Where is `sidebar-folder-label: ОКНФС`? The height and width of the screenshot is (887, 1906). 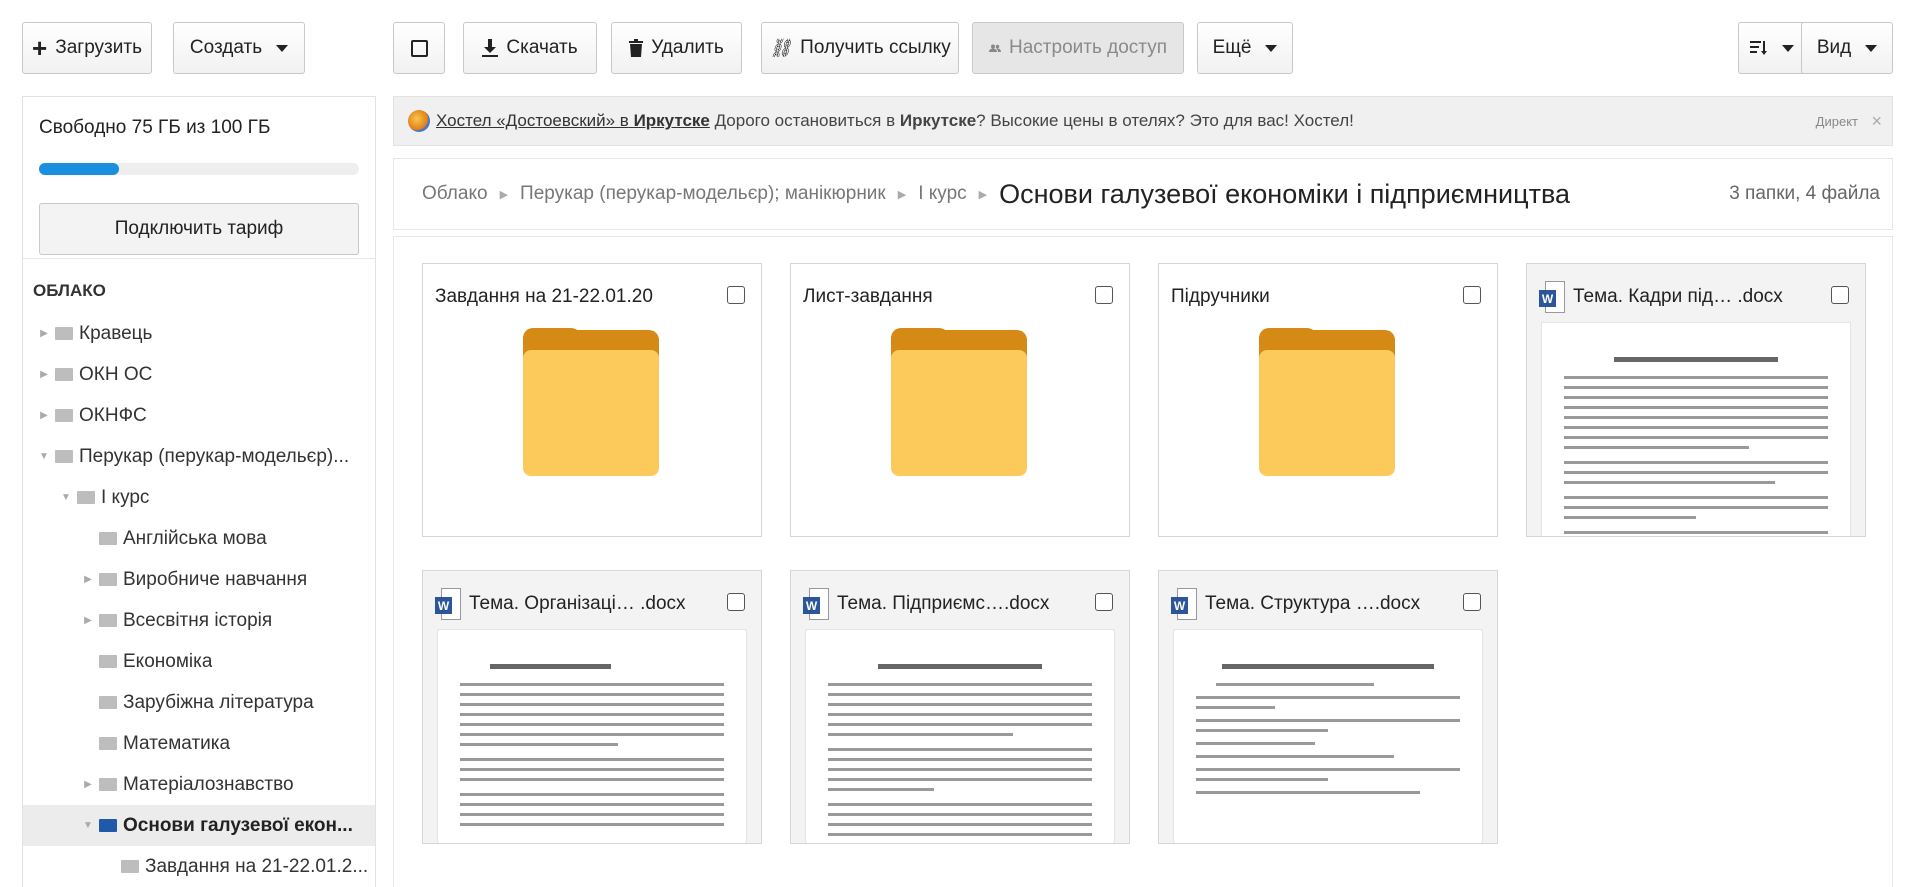
sidebar-folder-label: ОКНФС is located at coordinates (113, 415).